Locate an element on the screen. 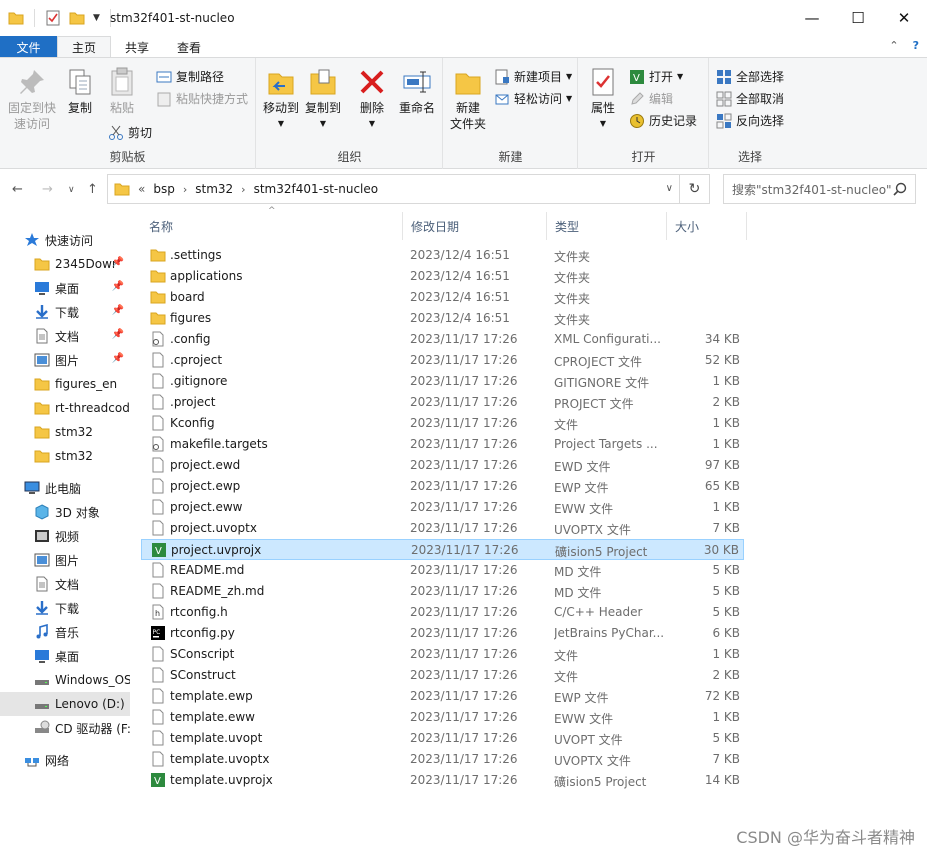 The width and height of the screenshot is (927, 856). close-button: ✕ is located at coordinates (904, 18).